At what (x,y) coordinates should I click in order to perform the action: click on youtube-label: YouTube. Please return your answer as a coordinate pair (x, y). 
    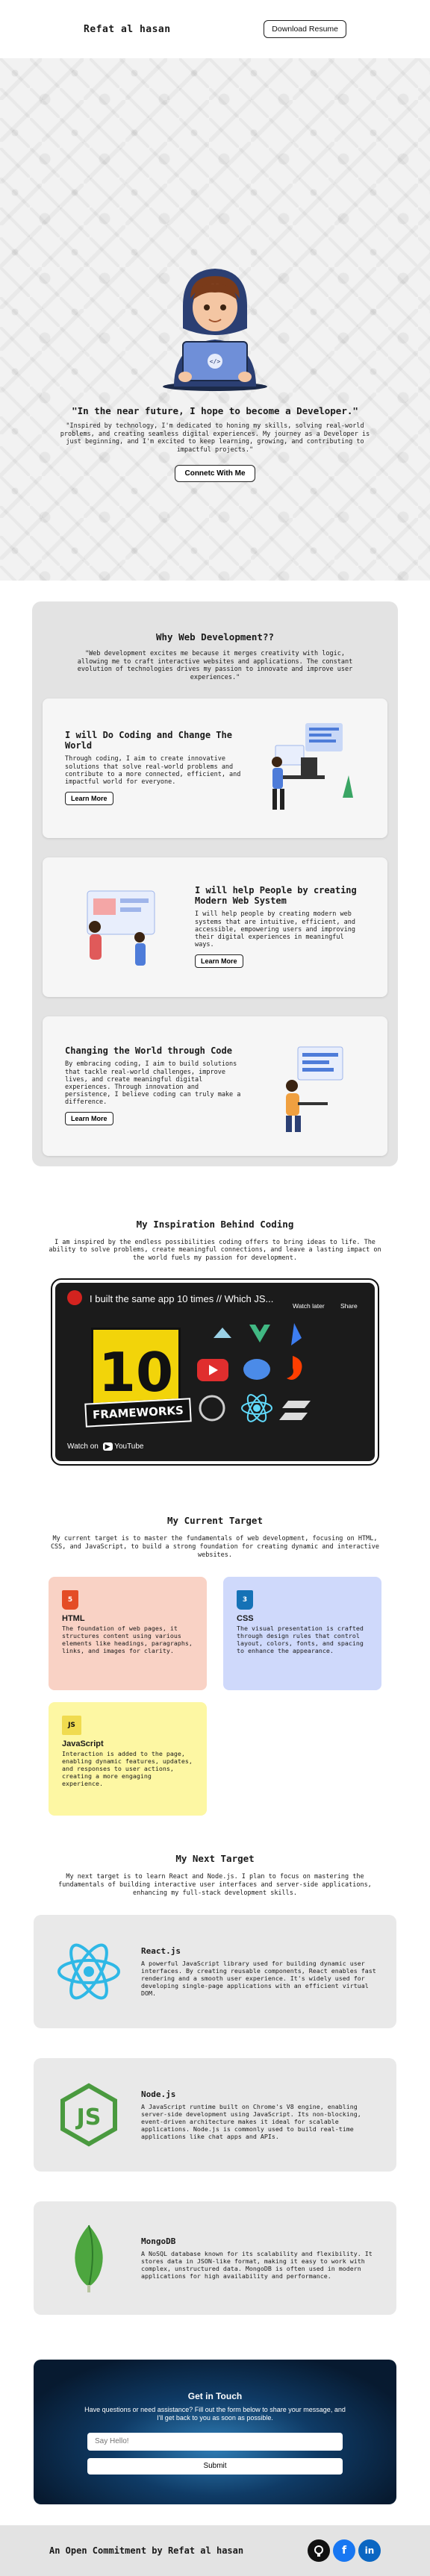
    Looking at the image, I should click on (129, 1446).